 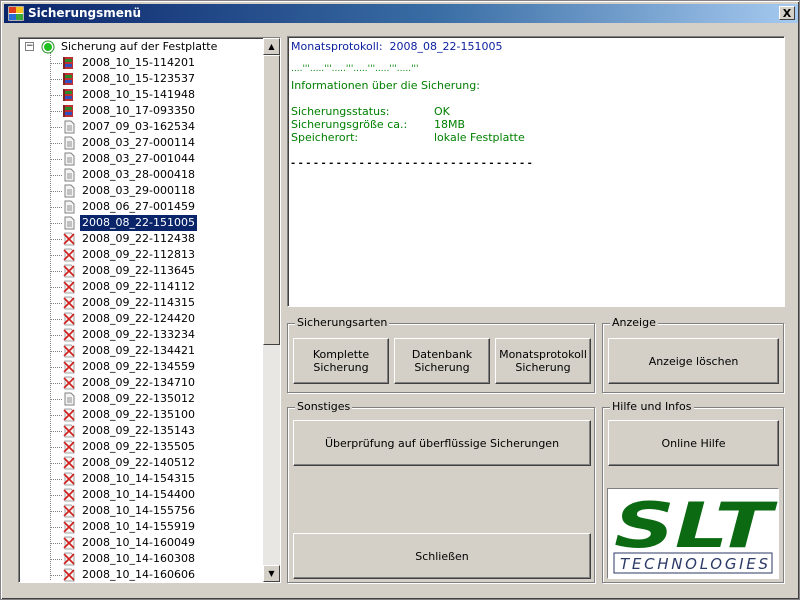 I want to click on scroll-down-button: ▼, so click(x=271, y=573).